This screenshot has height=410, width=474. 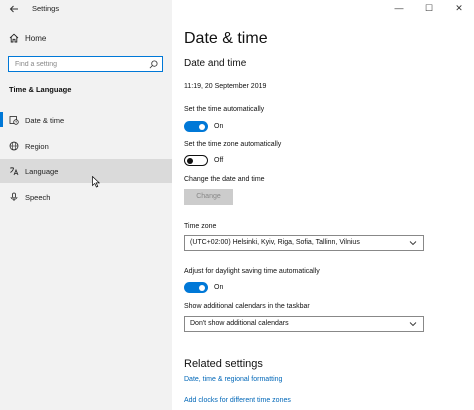 I want to click on additional-calendars-label: Show additional calendars in the taskbar, so click(x=247, y=306).